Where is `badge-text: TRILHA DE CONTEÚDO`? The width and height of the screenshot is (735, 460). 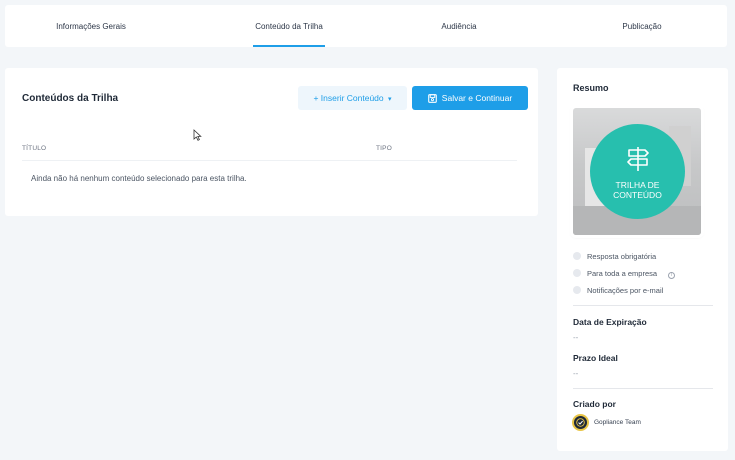
badge-text: TRILHA DE CONTEÚDO is located at coordinates (637, 190).